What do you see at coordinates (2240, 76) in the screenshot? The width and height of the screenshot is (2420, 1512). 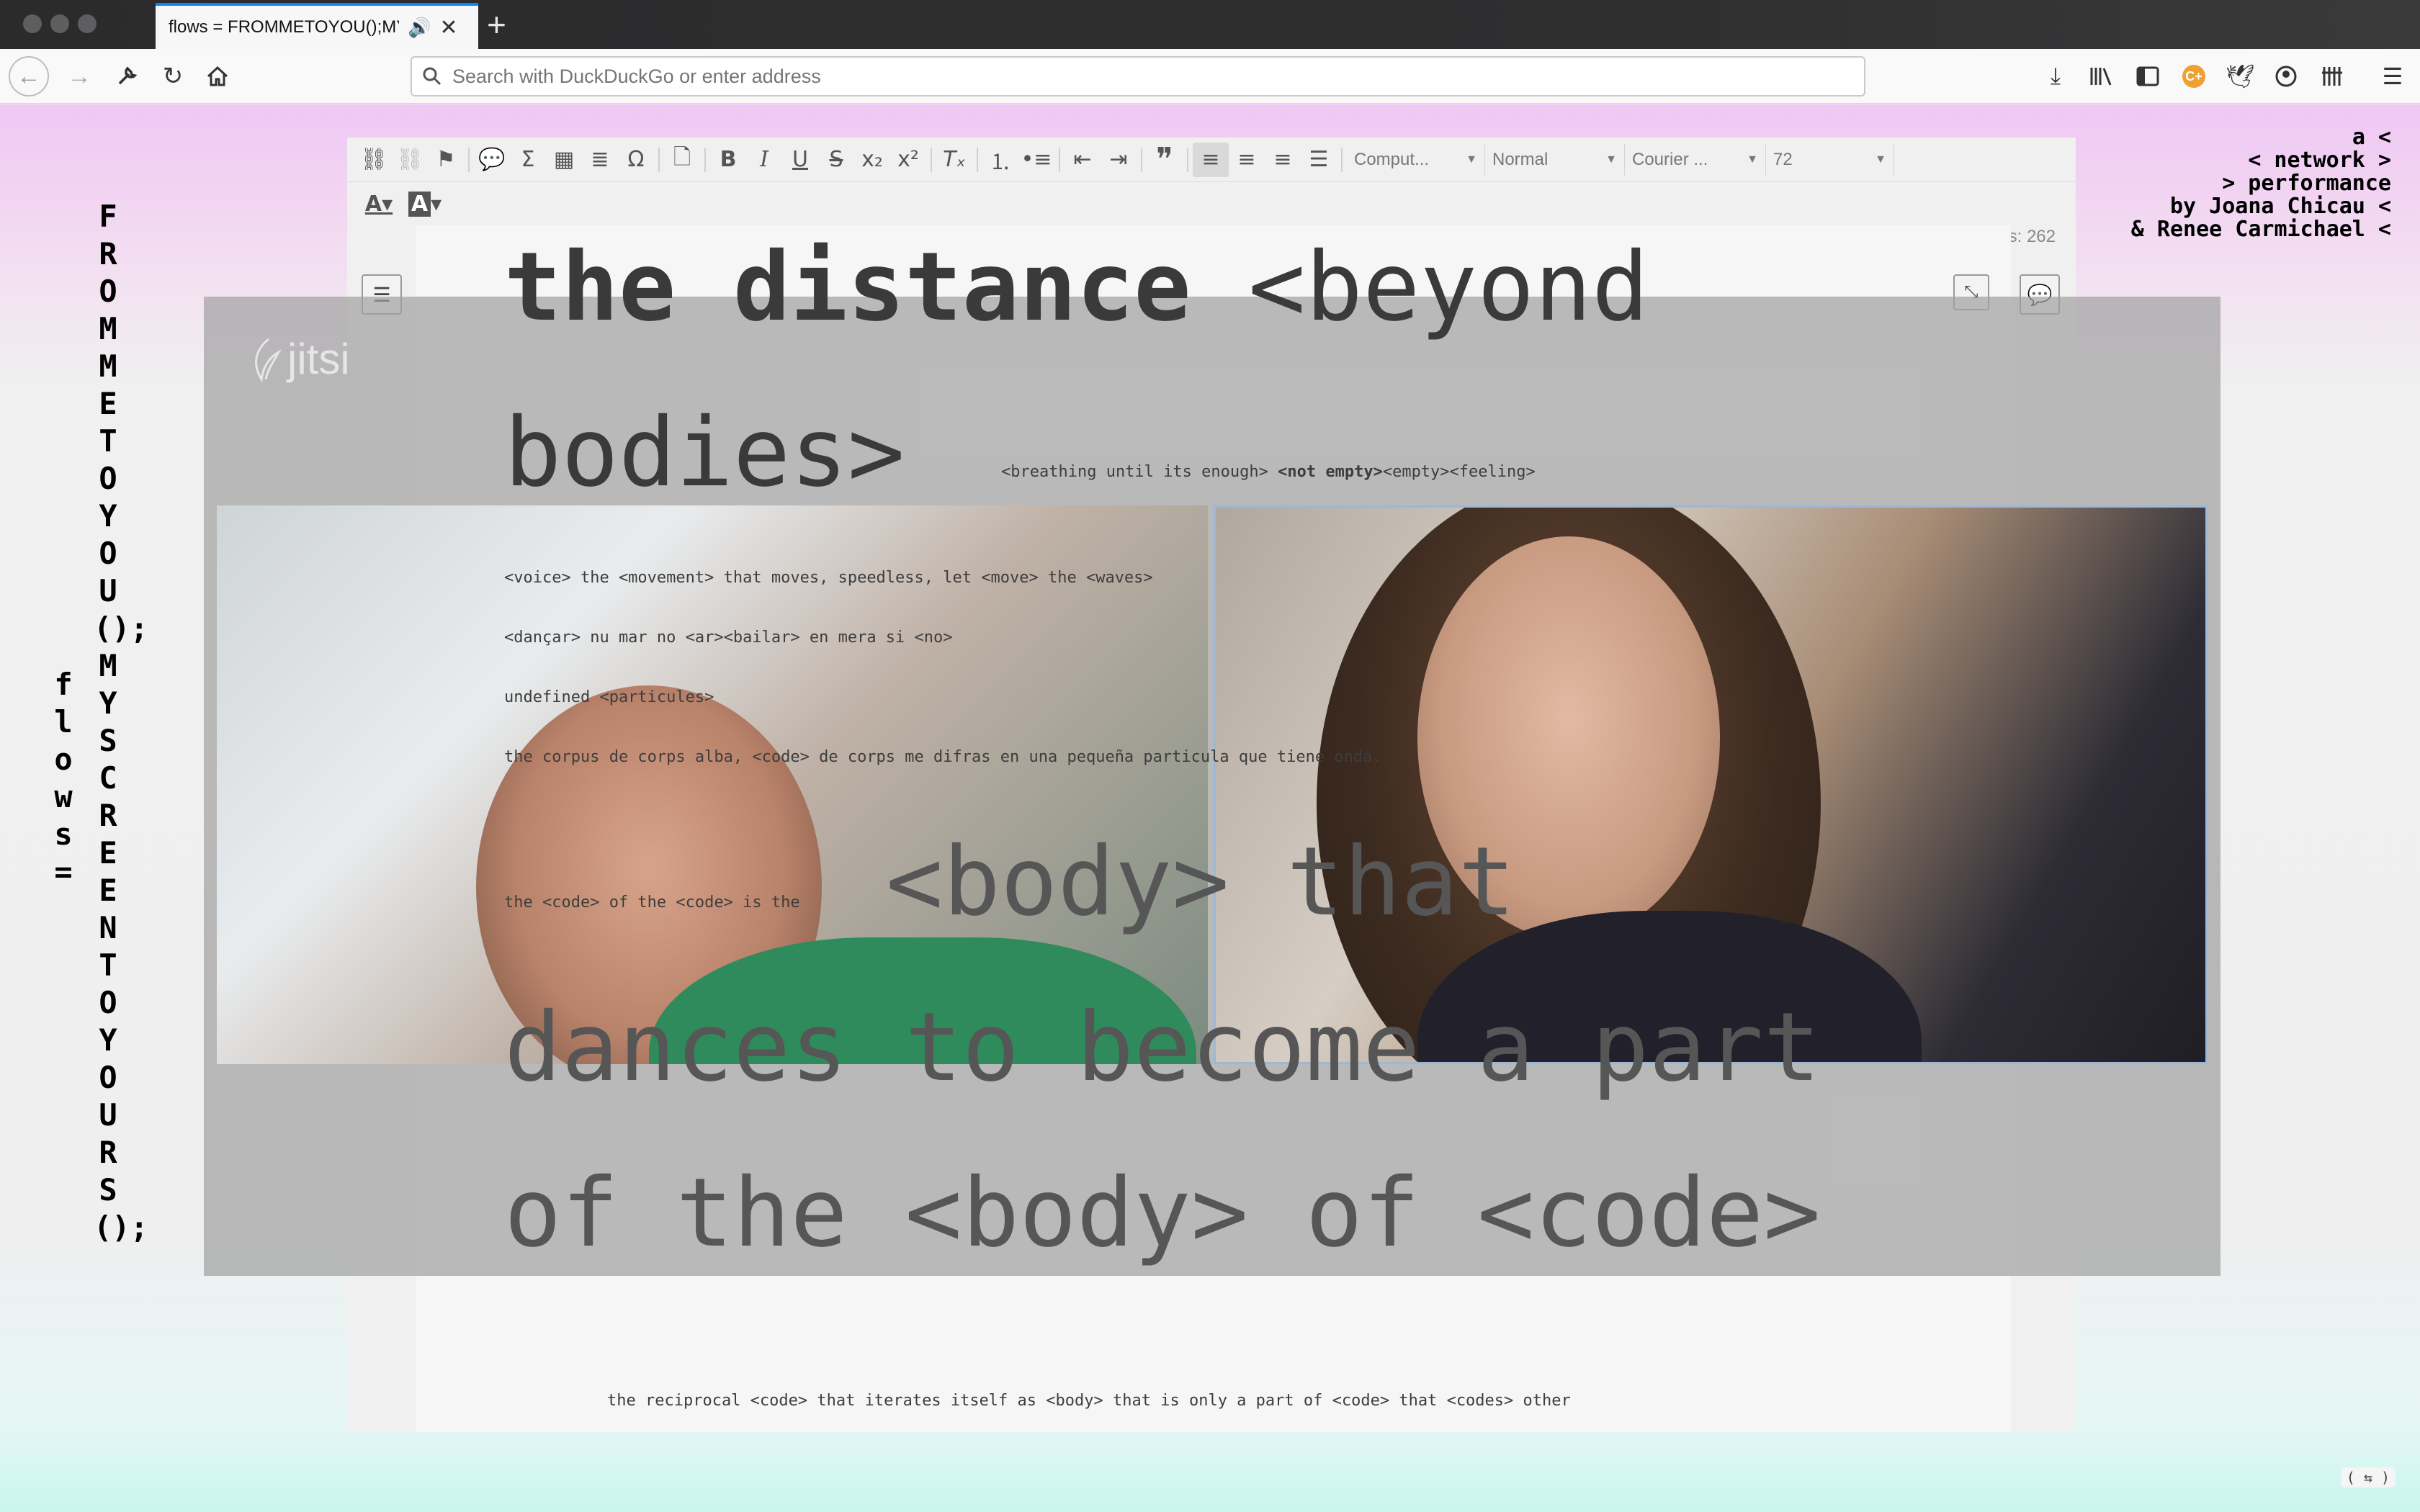 I see `bird-icon: 🕊` at bounding box center [2240, 76].